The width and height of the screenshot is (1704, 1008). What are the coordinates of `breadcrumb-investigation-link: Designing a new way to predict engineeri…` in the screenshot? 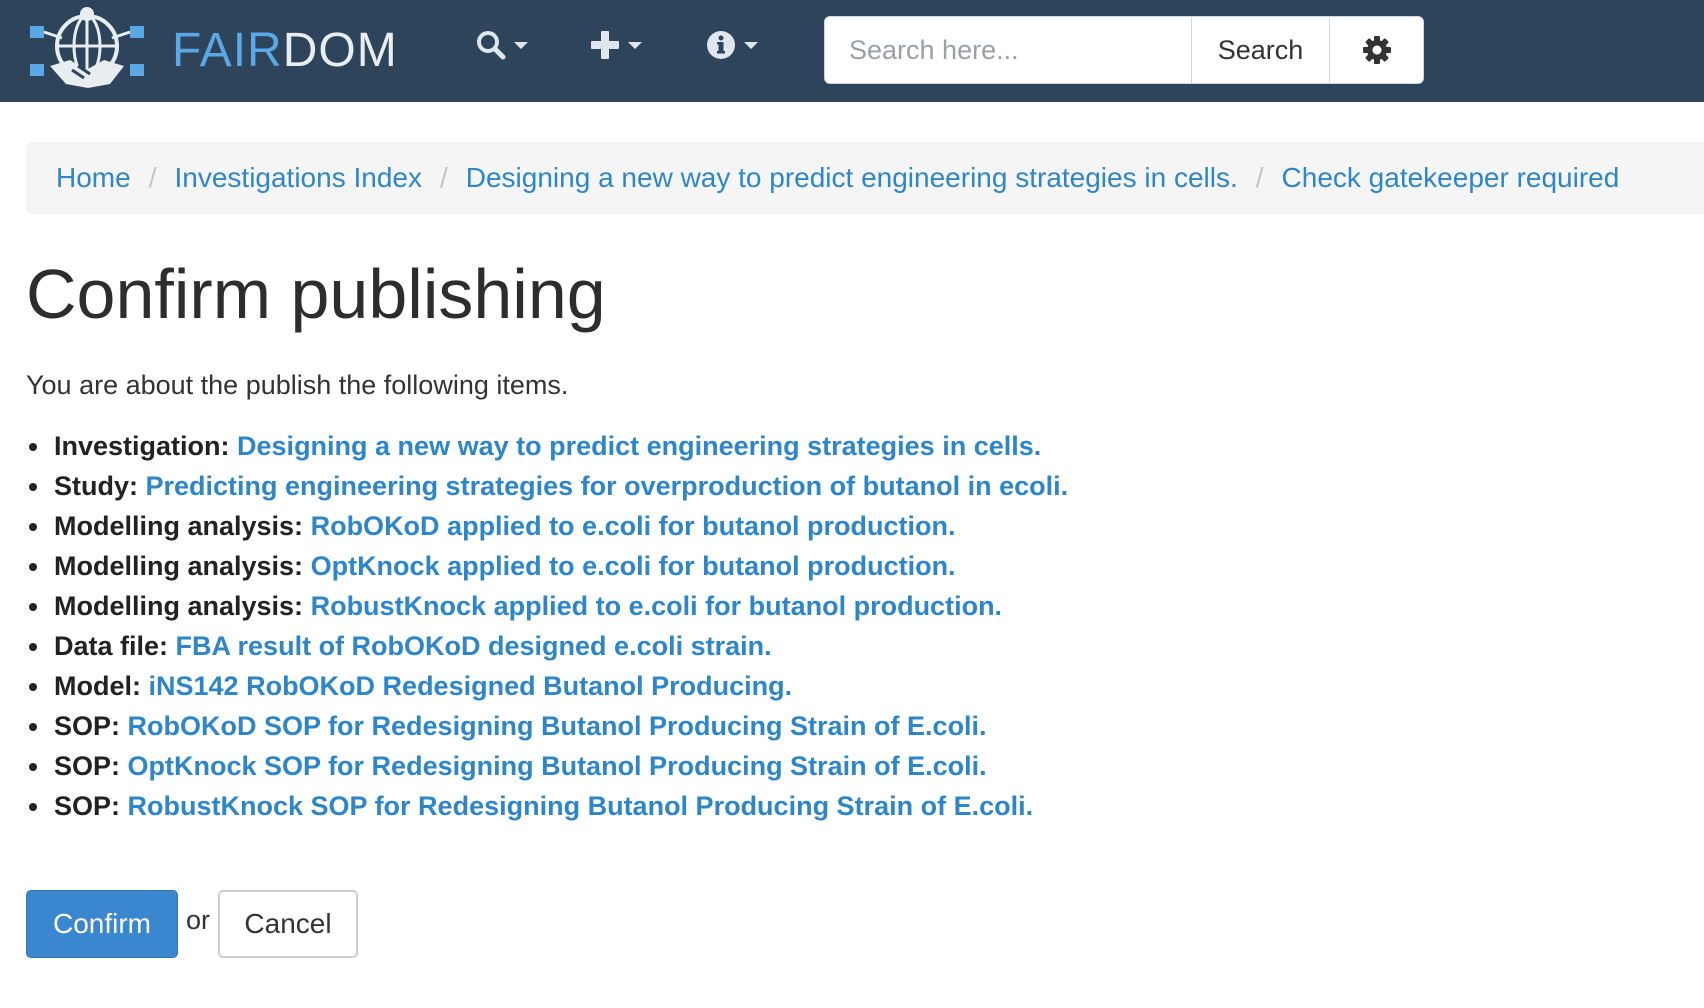 It's located at (852, 178).